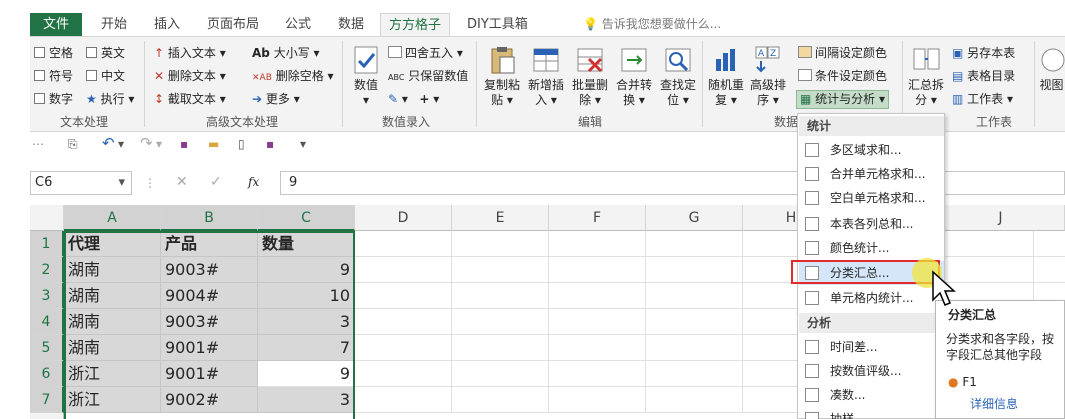 This screenshot has width=1065, height=419. What do you see at coordinates (634, 76) in the screenshot?
I see `merge-convert-button: 合并转换 ▾` at bounding box center [634, 76].